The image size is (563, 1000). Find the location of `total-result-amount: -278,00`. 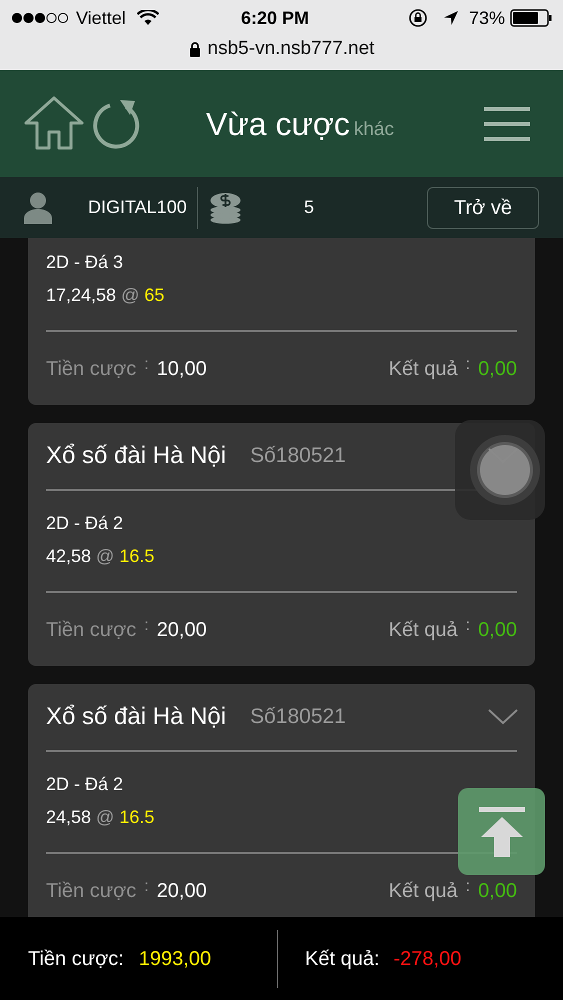

total-result-amount: -278,00 is located at coordinates (428, 959).